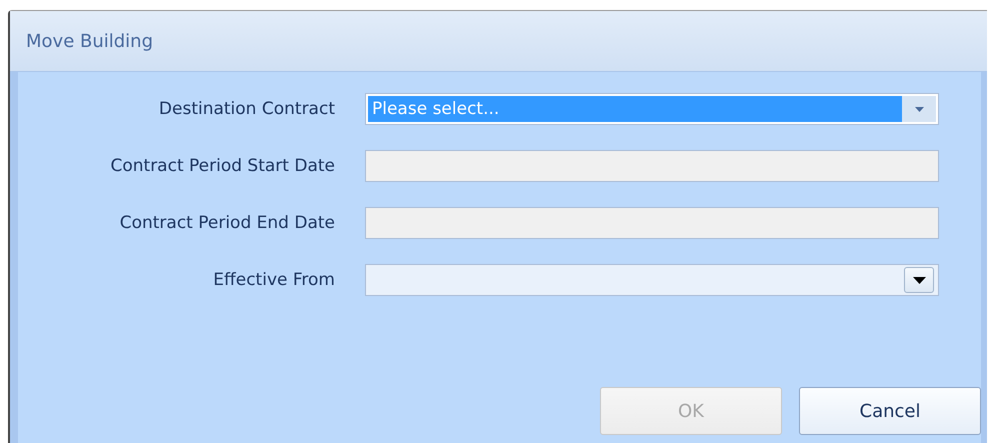  Describe the element at coordinates (222, 166) in the screenshot. I see `field-label: Contract Period Start Date` at that location.